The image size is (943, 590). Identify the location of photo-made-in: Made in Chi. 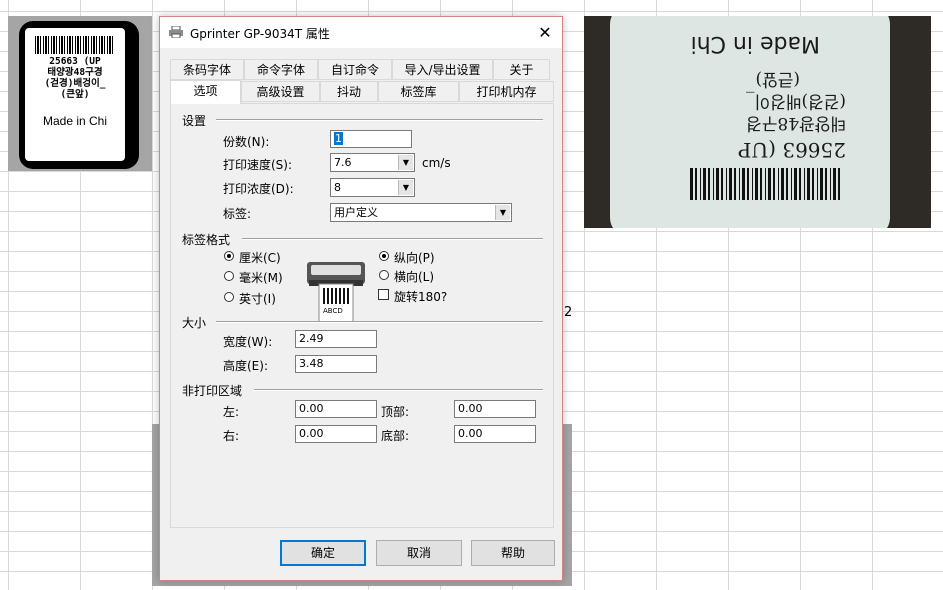
(755, 43).